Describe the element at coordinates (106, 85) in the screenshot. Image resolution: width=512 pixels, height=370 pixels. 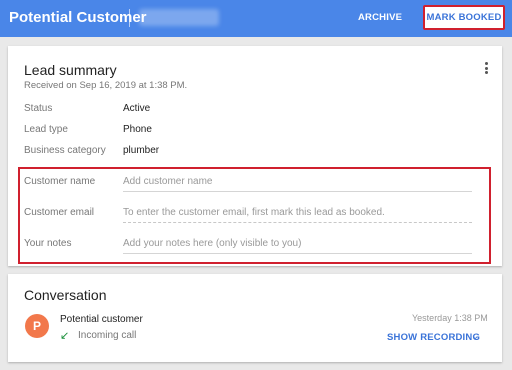
I see `received-timestamp: Received on Sep 16, 2019 at 1:38 PM.` at that location.